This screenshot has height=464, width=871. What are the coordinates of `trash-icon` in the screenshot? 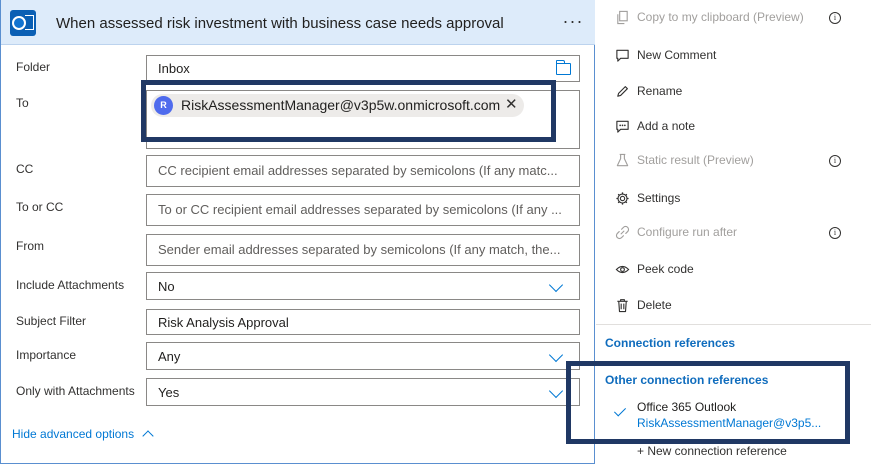 It's located at (622, 306).